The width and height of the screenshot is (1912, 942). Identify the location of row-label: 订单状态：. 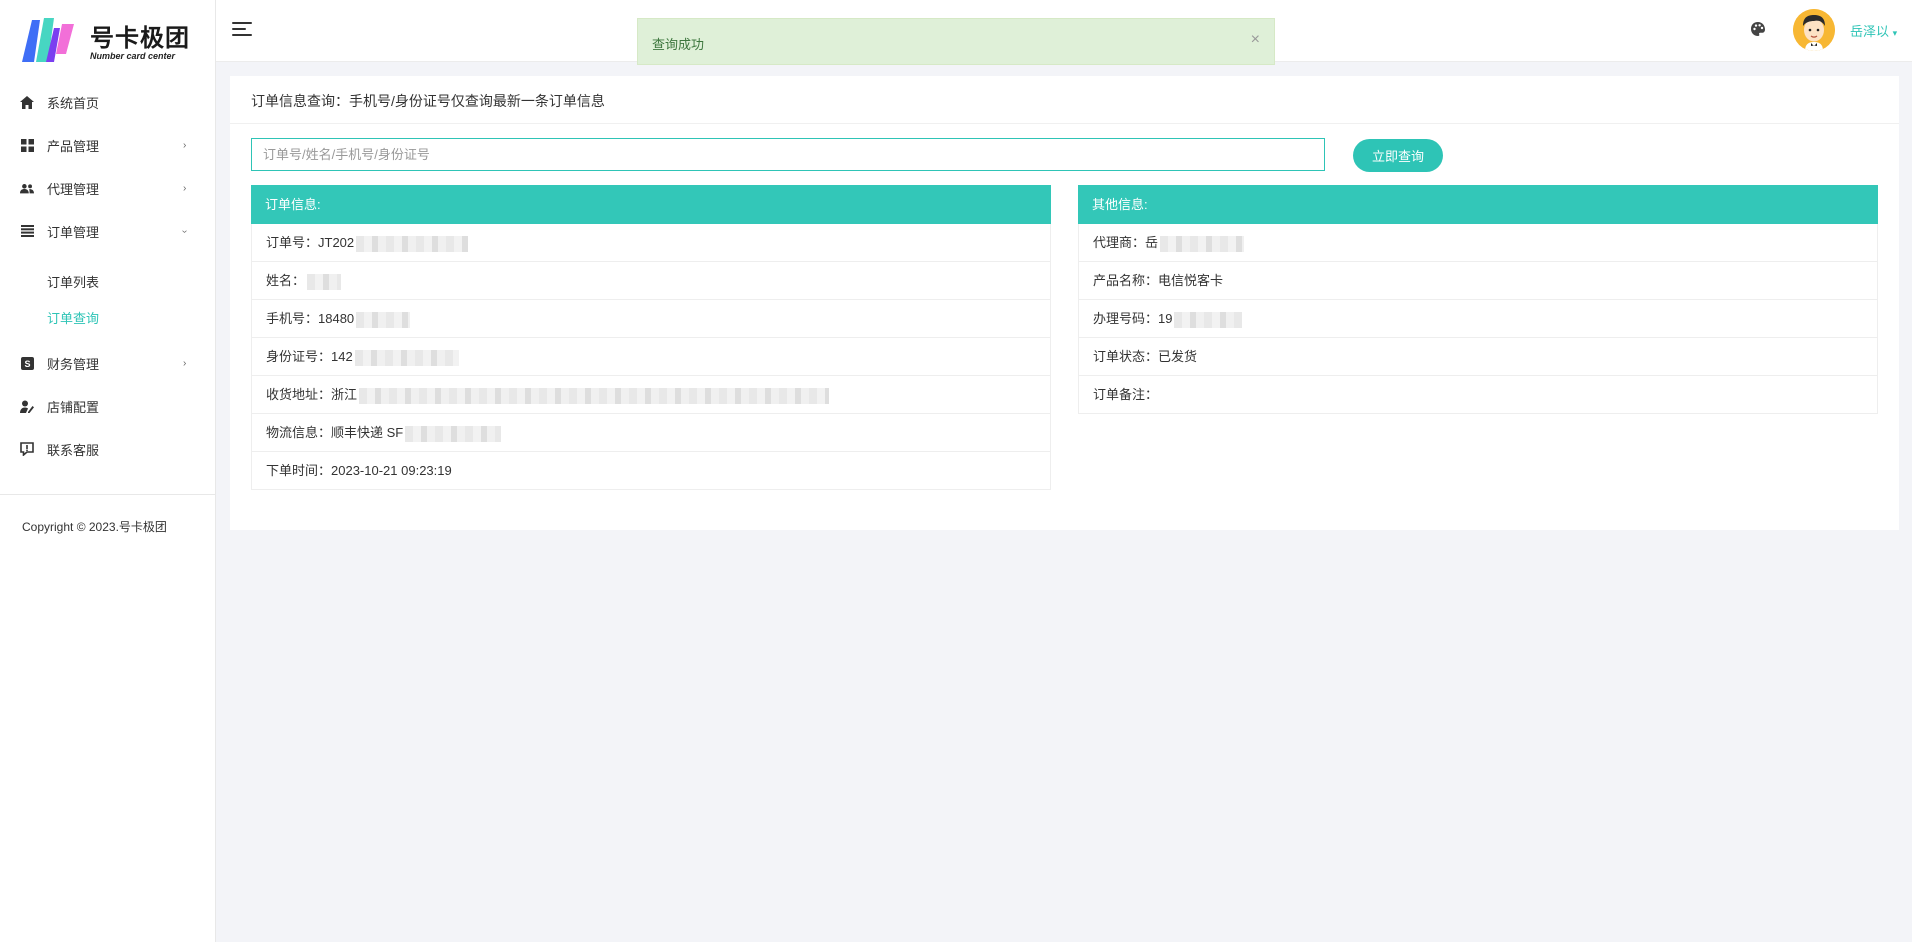
(1126, 356).